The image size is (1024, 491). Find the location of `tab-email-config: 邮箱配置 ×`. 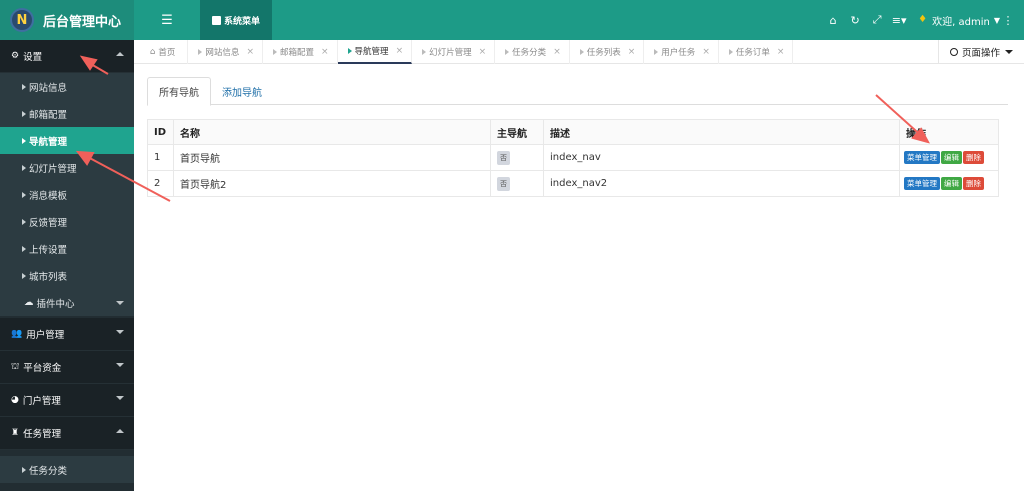

tab-email-config: 邮箱配置 × is located at coordinates (300, 52).